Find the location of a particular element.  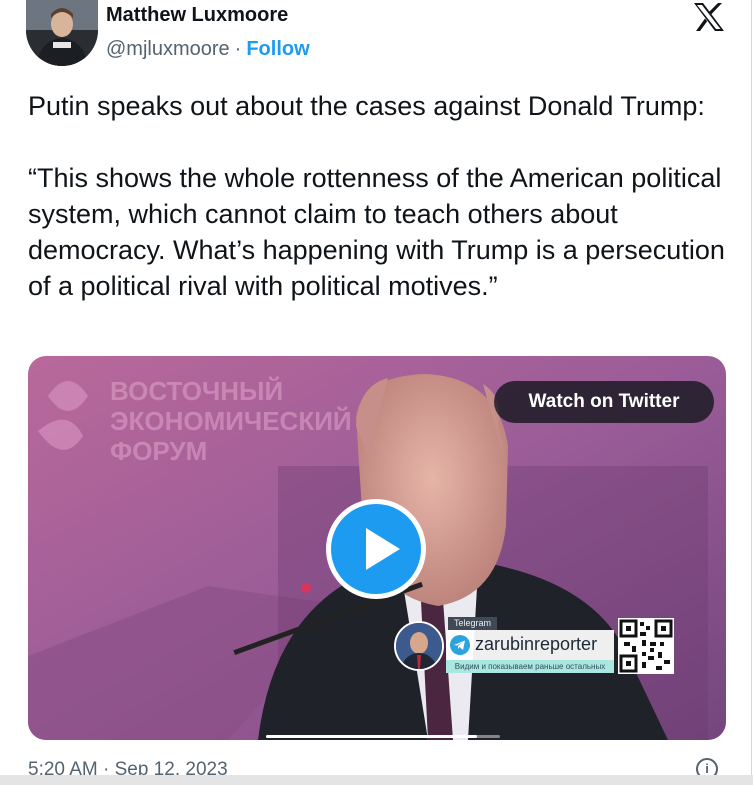

channel-subtitle: Видим и показываем раньше остальных is located at coordinates (530, 666).